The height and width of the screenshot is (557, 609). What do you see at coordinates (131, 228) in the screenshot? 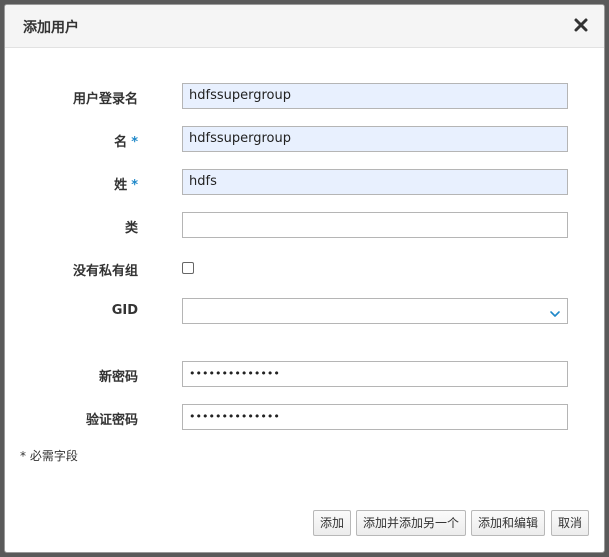
I see `class-label: 类` at bounding box center [131, 228].